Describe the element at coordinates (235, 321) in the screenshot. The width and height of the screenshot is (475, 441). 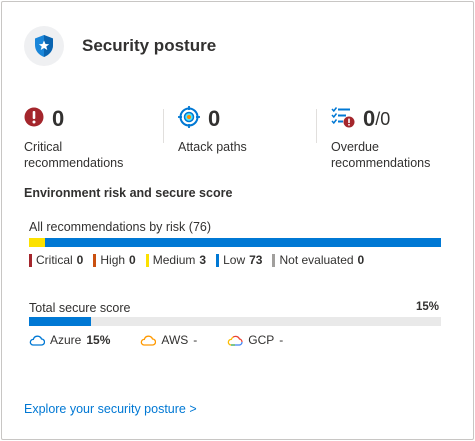
I see `secure-score-bar` at that location.